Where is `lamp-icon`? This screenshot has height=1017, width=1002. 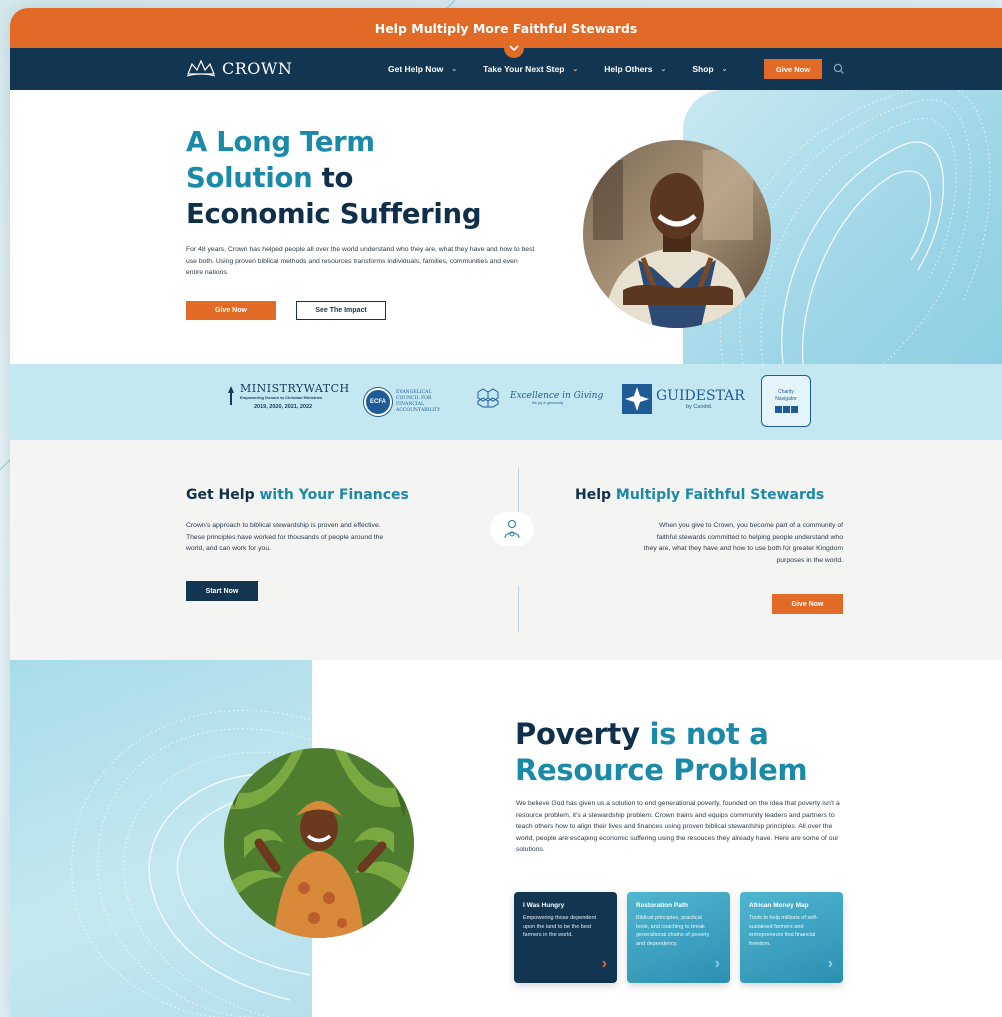 lamp-icon is located at coordinates (231, 395).